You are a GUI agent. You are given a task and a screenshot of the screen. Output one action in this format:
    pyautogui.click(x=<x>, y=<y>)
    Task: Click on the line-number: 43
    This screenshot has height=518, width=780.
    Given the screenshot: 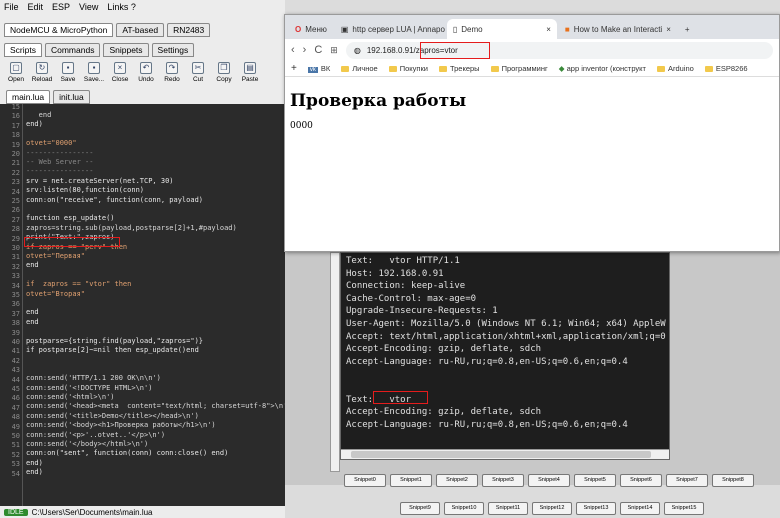 What is the action you would take?
    pyautogui.click(x=15, y=370)
    